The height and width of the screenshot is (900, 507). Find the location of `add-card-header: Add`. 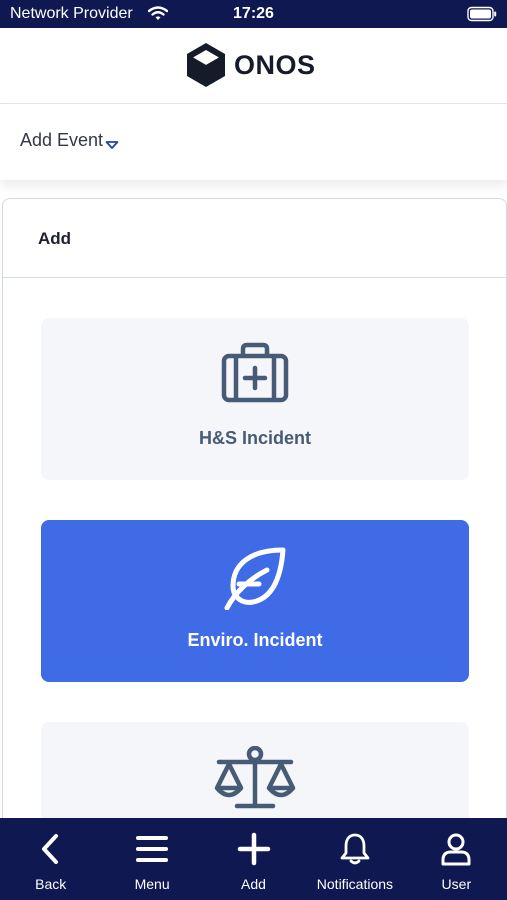

add-card-header: Add is located at coordinates (254, 238).